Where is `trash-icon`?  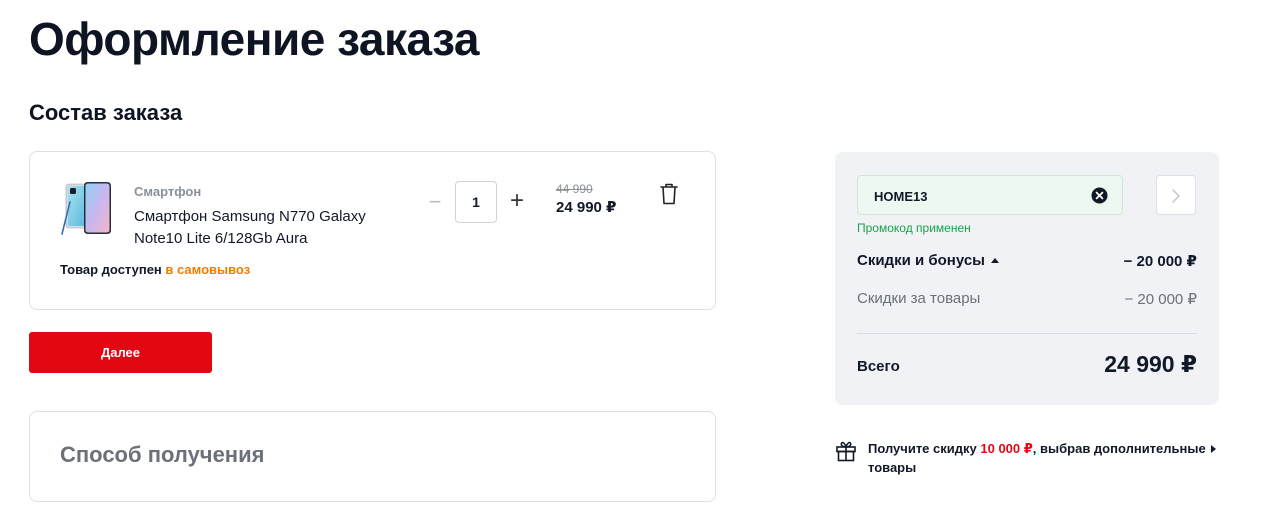 trash-icon is located at coordinates (669, 194).